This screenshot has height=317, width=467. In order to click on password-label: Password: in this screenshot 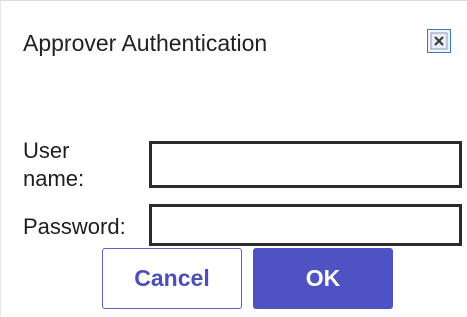, I will do `click(74, 226)`.